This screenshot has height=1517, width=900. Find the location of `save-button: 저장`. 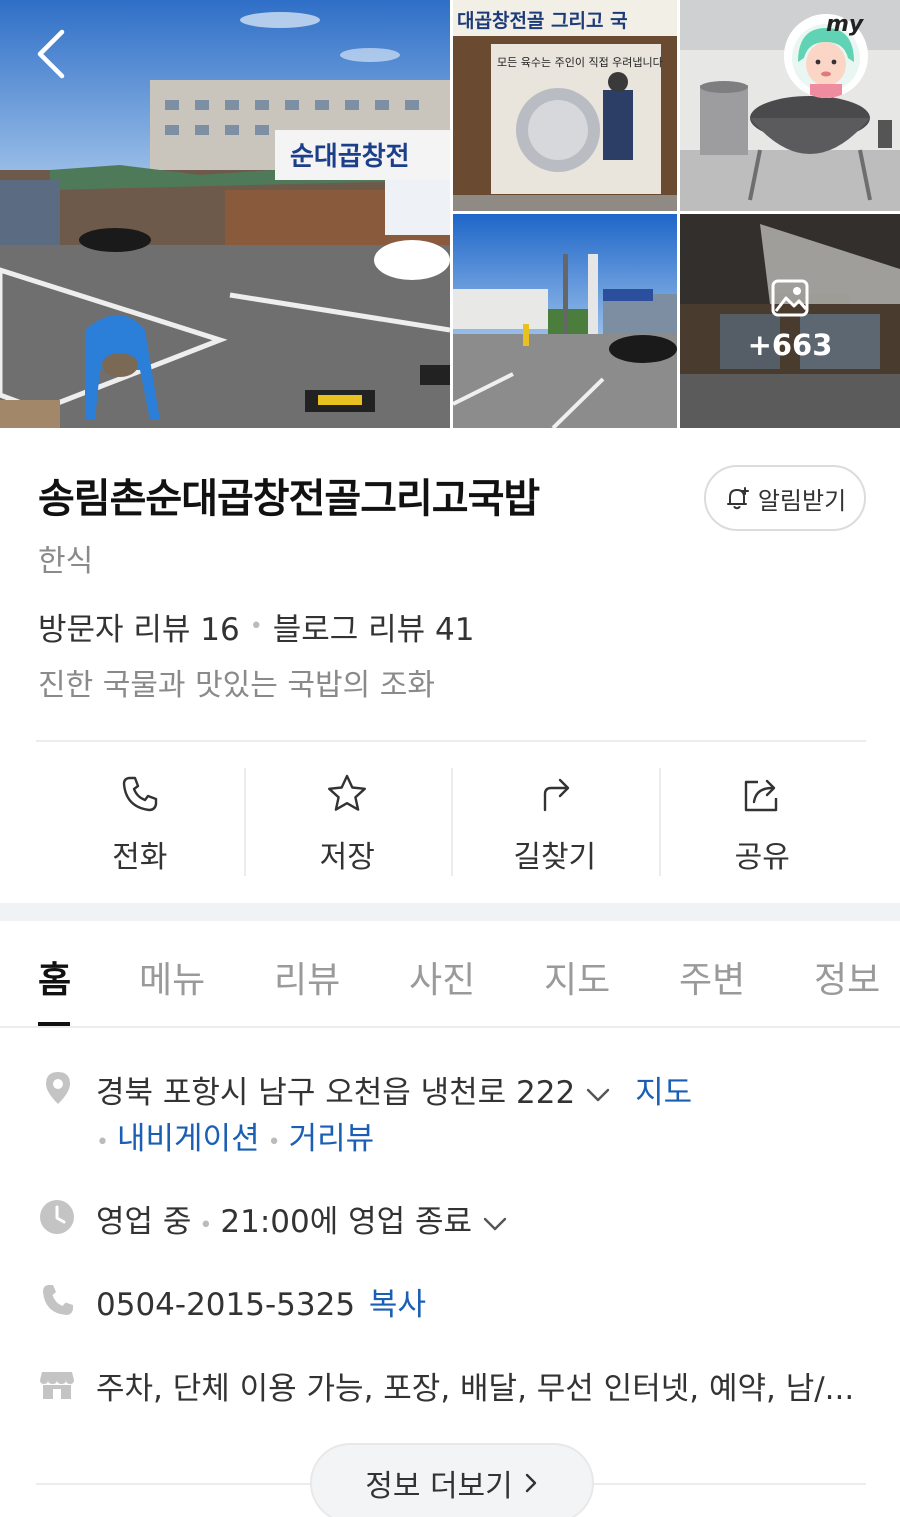

save-button: 저장 is located at coordinates (347, 822).